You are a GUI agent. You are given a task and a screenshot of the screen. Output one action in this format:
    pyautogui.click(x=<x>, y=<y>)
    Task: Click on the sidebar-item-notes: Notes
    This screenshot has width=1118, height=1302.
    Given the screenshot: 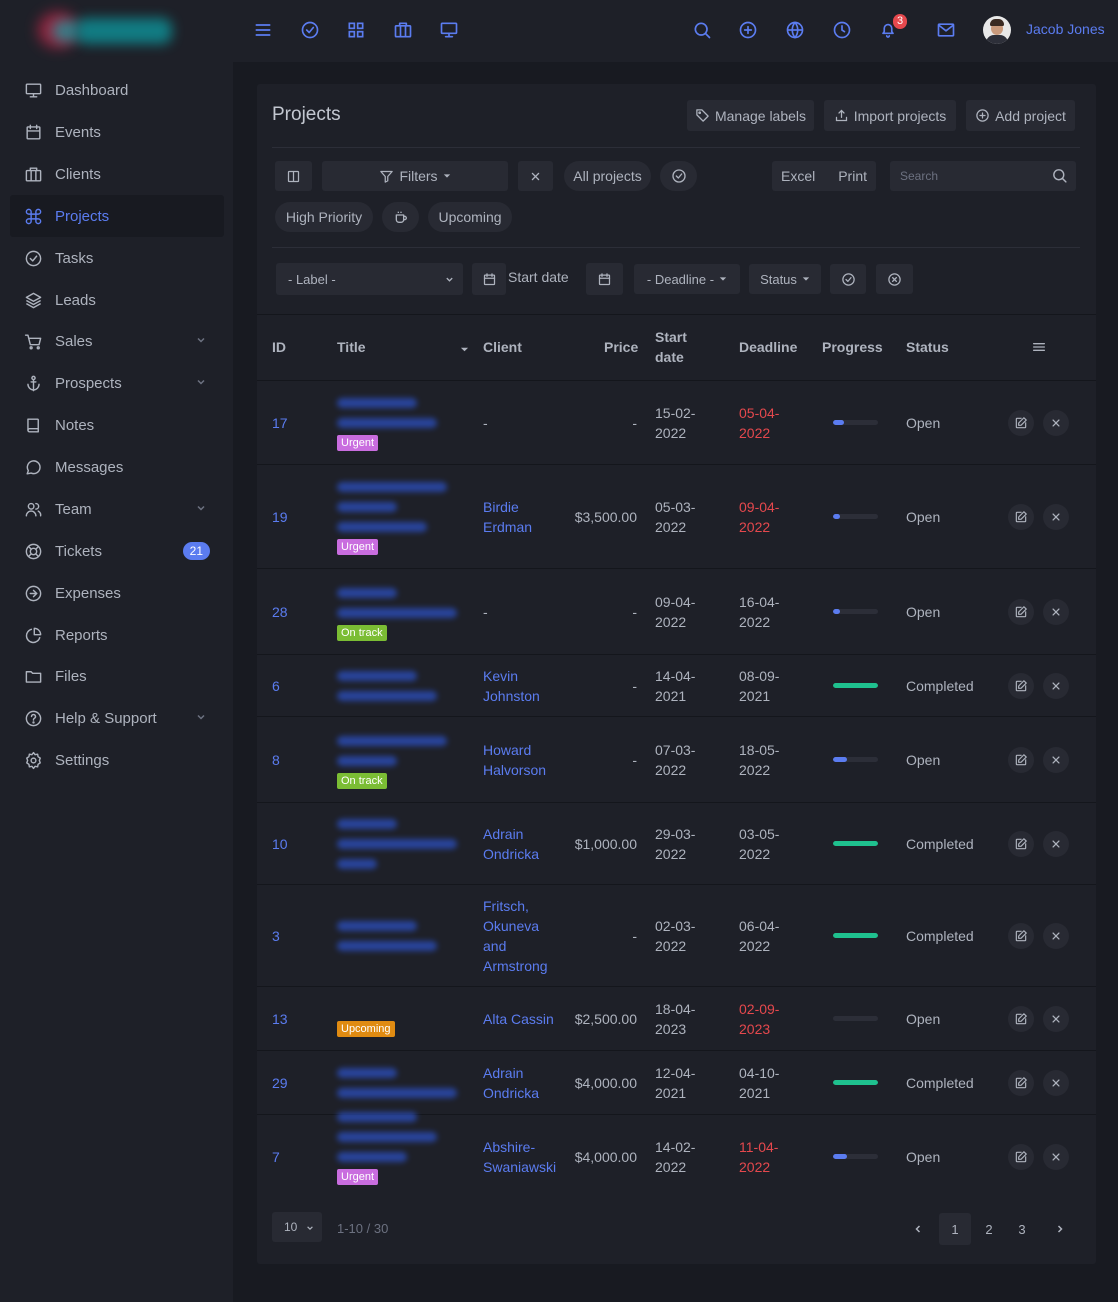 What is the action you would take?
    pyautogui.click(x=117, y=425)
    